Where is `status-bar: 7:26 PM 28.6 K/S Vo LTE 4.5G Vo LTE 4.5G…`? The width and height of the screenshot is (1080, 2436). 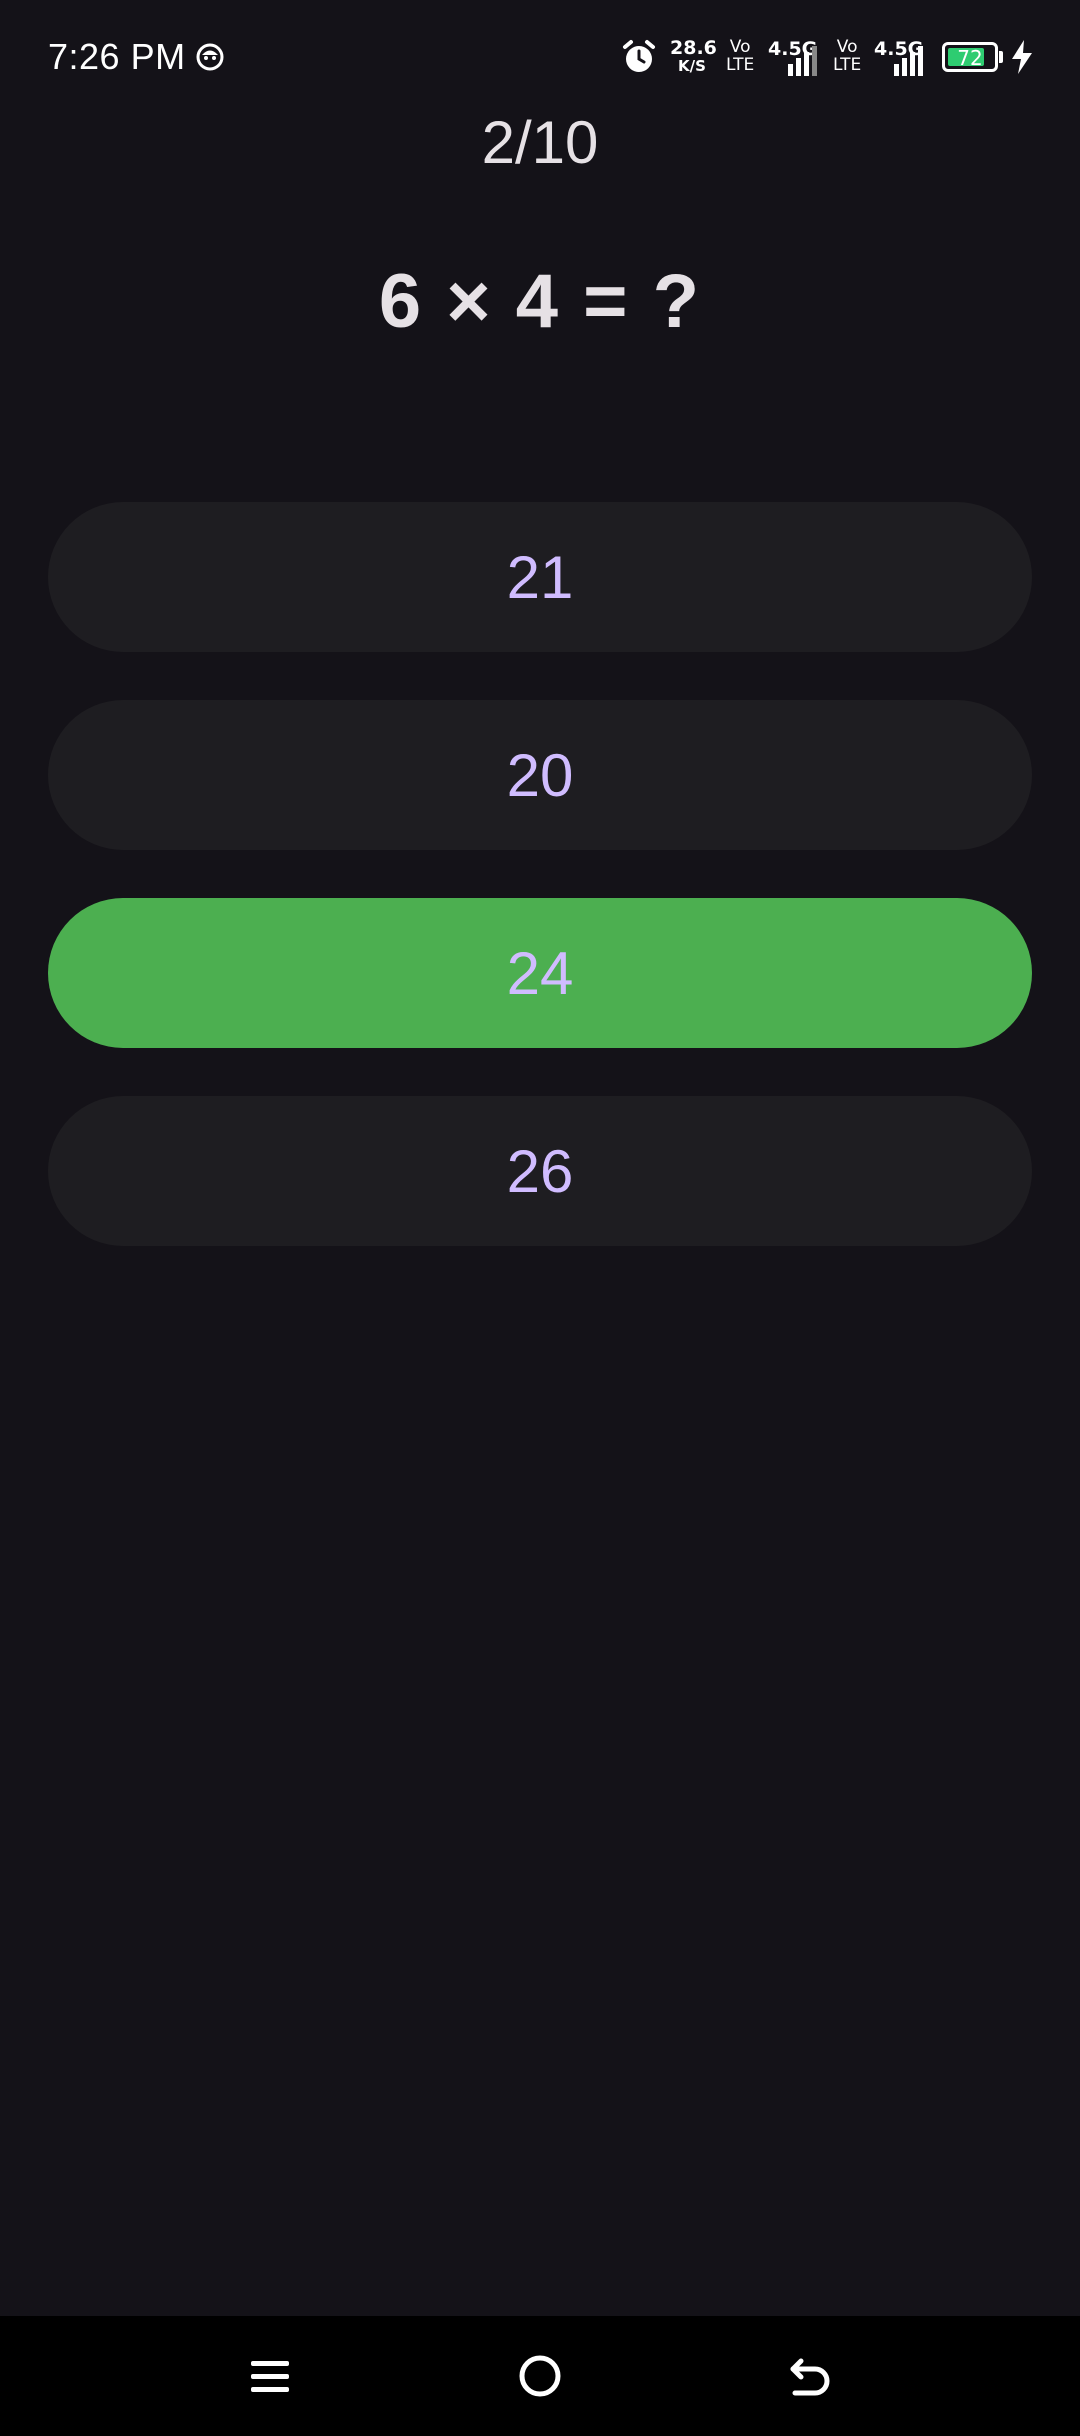 status-bar: 7:26 PM 28.6 K/S Vo LTE 4.5G Vo LTE 4.5G… is located at coordinates (540, 57).